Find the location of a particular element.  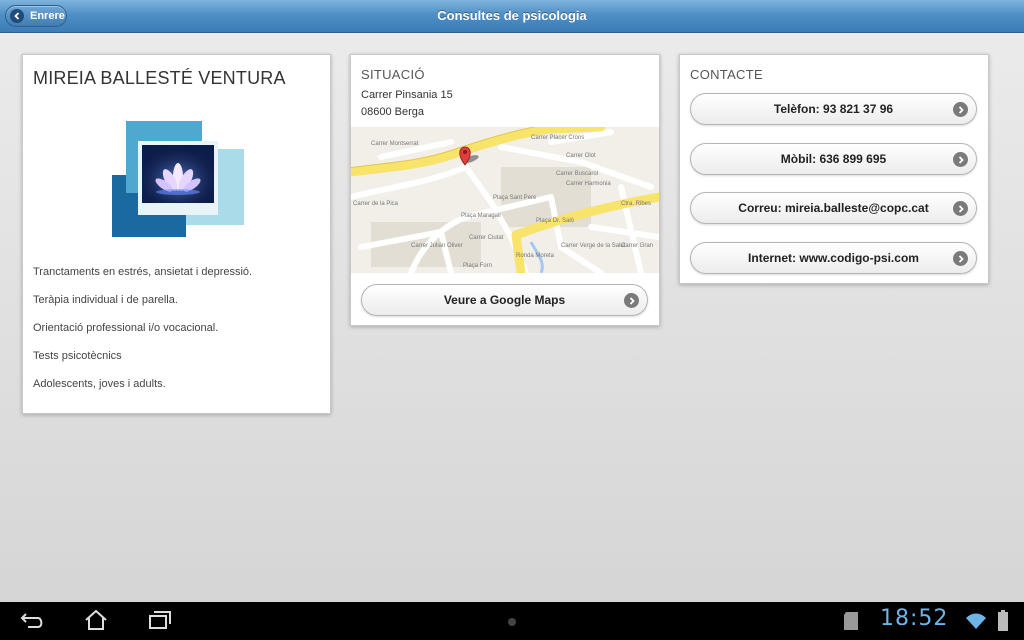

recent-apps-icon is located at coordinates (160, 620).